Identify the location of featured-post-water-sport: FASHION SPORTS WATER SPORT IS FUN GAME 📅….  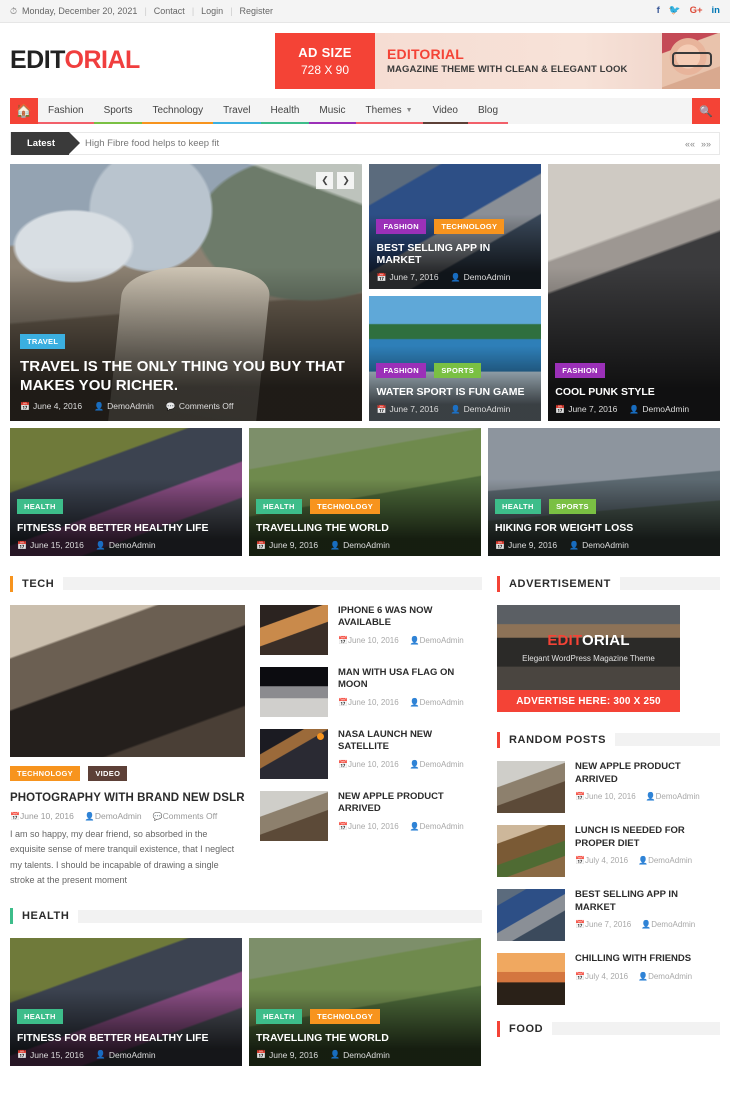
(455, 358).